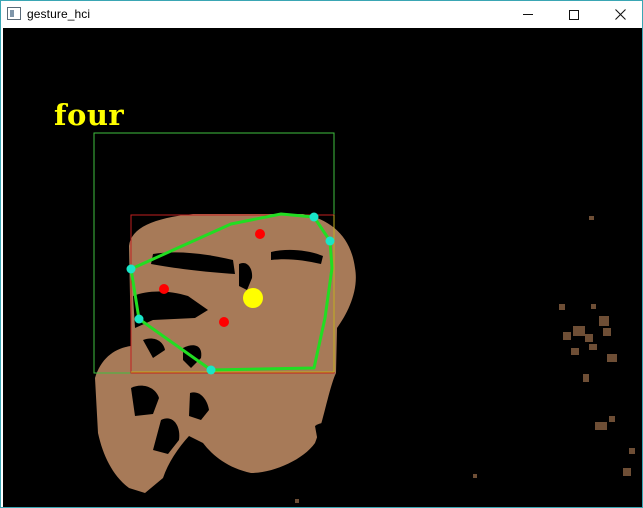  What do you see at coordinates (14, 13) in the screenshot?
I see `app-window-icon` at bounding box center [14, 13].